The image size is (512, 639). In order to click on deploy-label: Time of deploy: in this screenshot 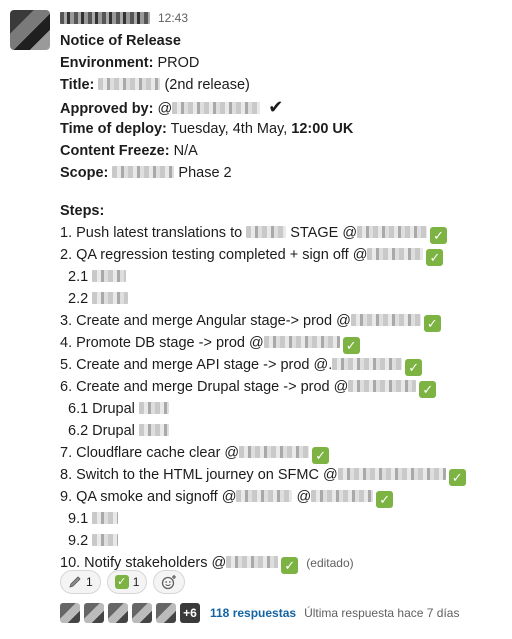, I will do `click(113, 129)`.